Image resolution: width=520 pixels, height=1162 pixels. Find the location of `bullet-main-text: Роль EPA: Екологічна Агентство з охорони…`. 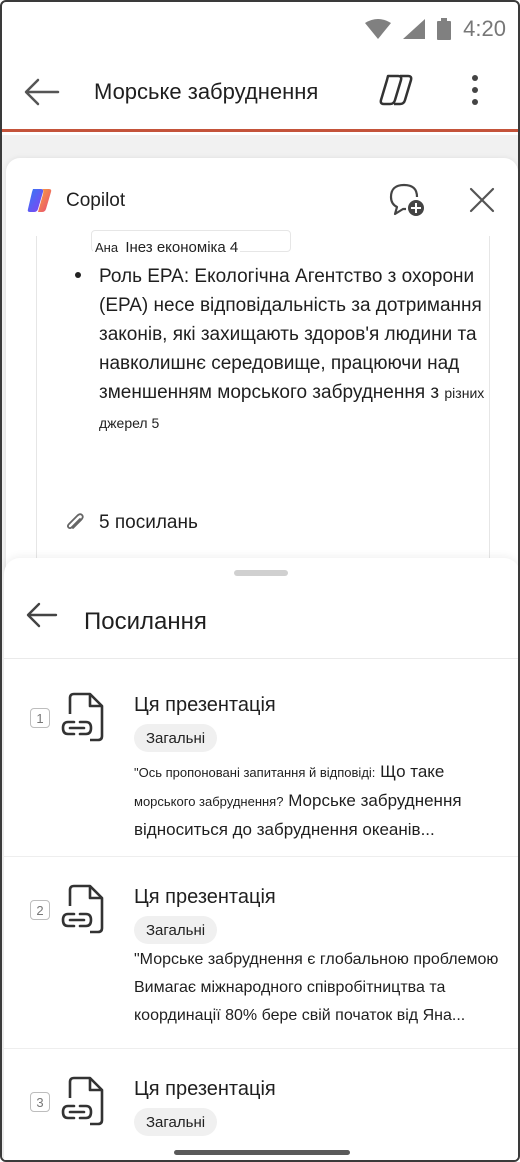

bullet-main-text: Роль EPA: Екологічна Агентство з охорони… is located at coordinates (290, 334).